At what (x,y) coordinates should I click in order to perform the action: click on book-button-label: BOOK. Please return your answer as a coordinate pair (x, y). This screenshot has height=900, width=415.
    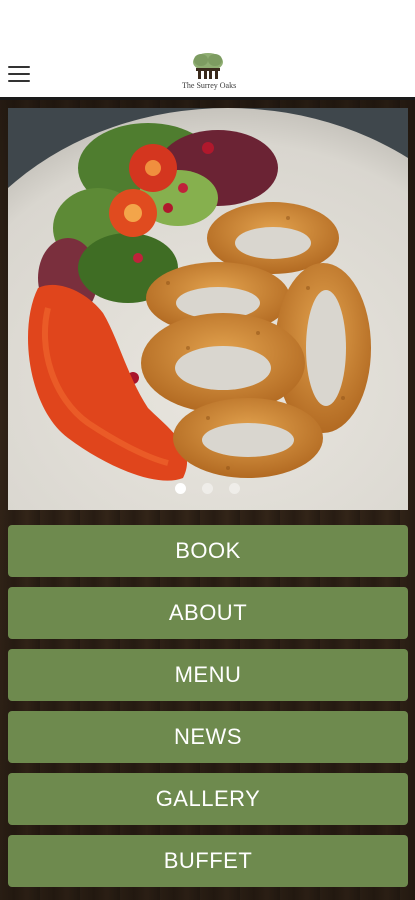
    Looking at the image, I should click on (208, 550).